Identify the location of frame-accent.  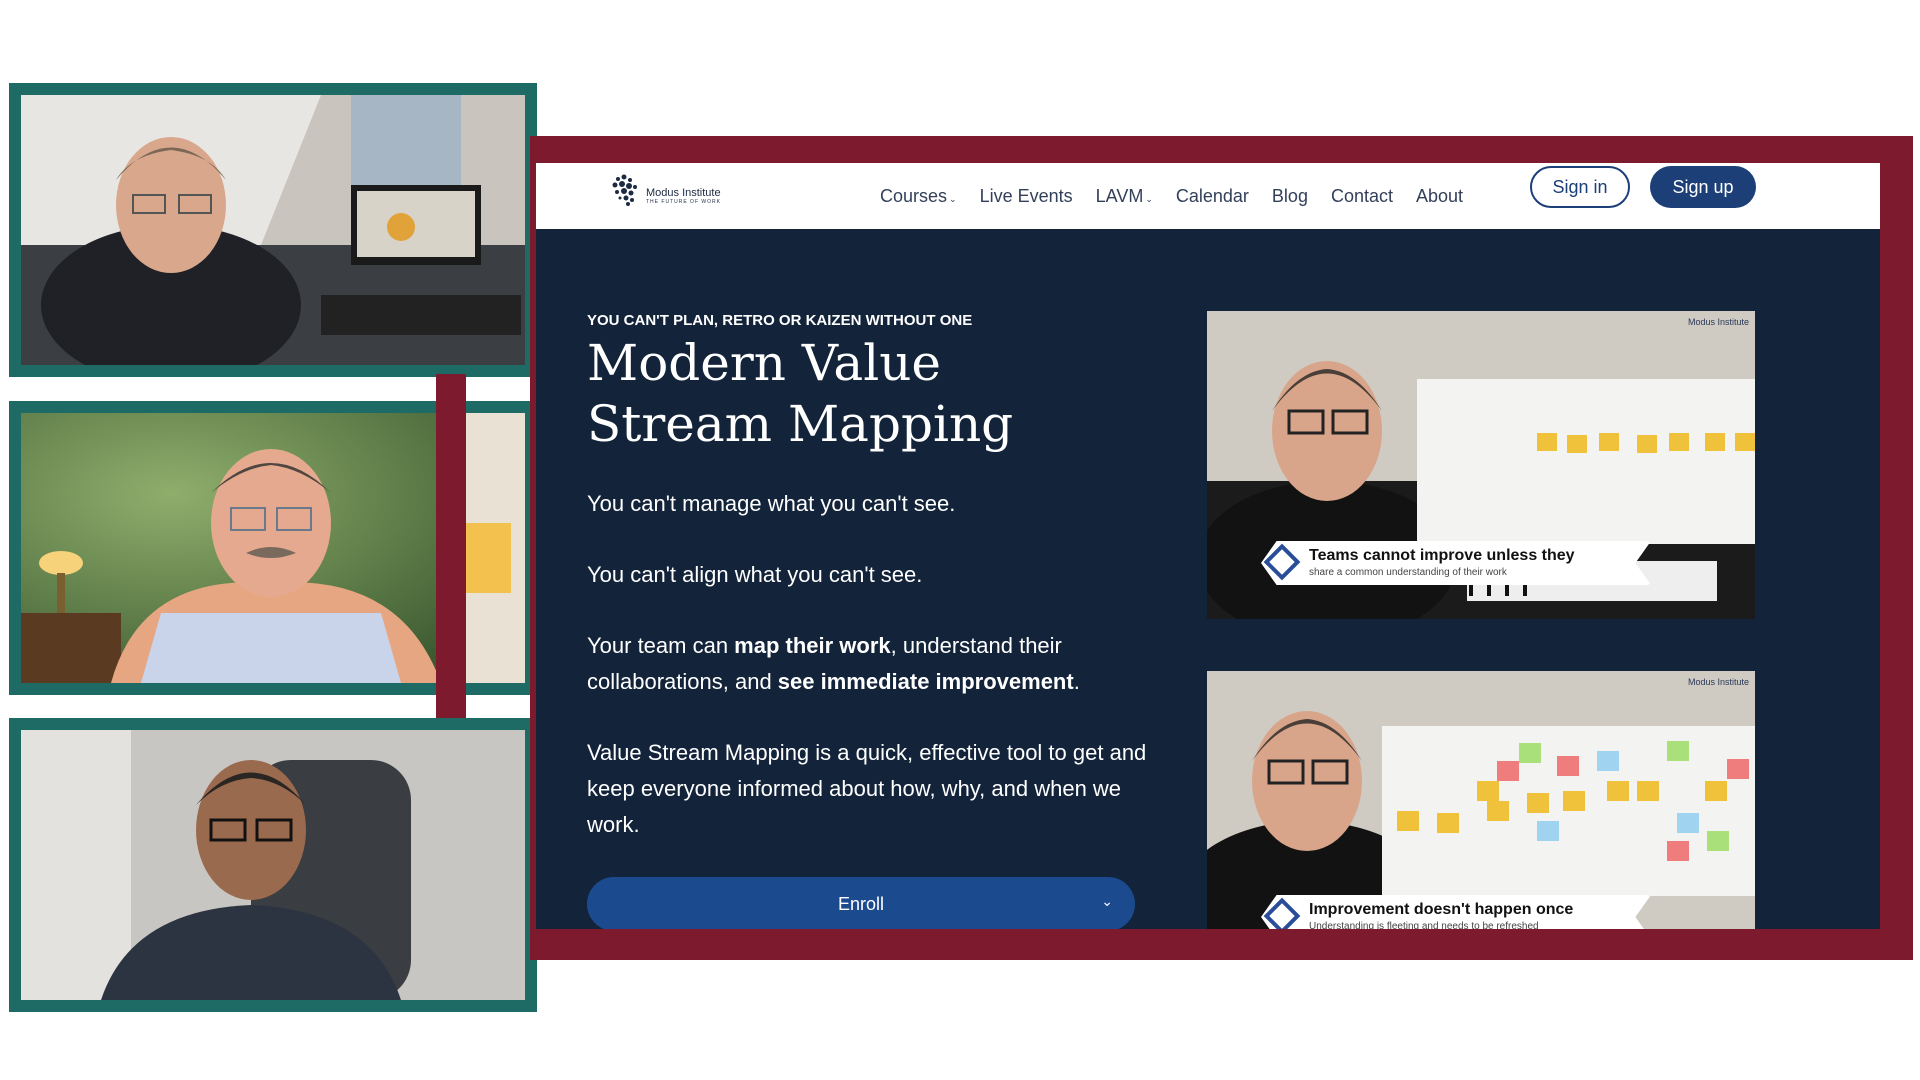
(451, 546).